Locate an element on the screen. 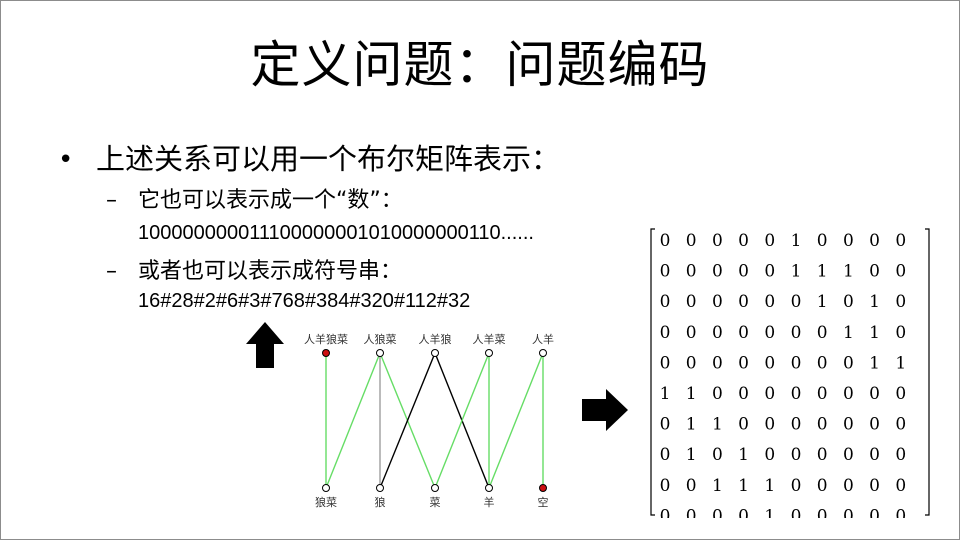 The width and height of the screenshot is (960, 540). matrix-left-bracket is located at coordinates (652, 372).